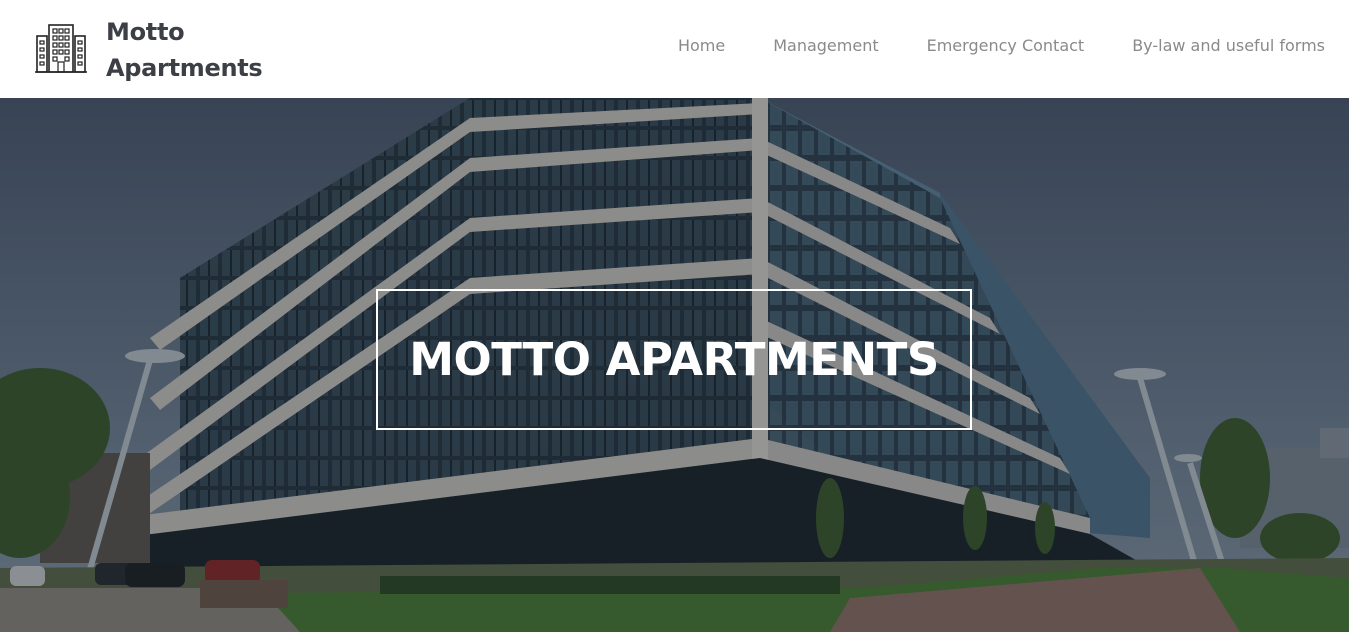 This screenshot has width=1349, height=632. I want to click on hero-title-frame: MOTTO APARTMENTS, so click(674, 359).